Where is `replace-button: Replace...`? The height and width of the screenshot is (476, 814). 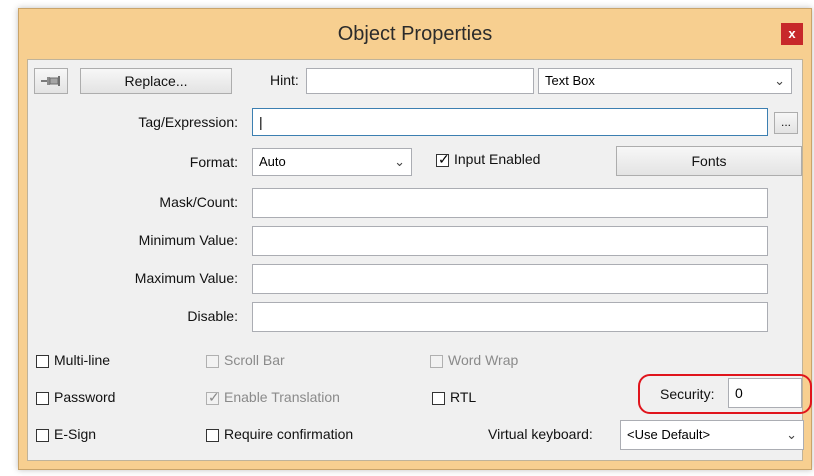
replace-button: Replace... is located at coordinates (156, 81).